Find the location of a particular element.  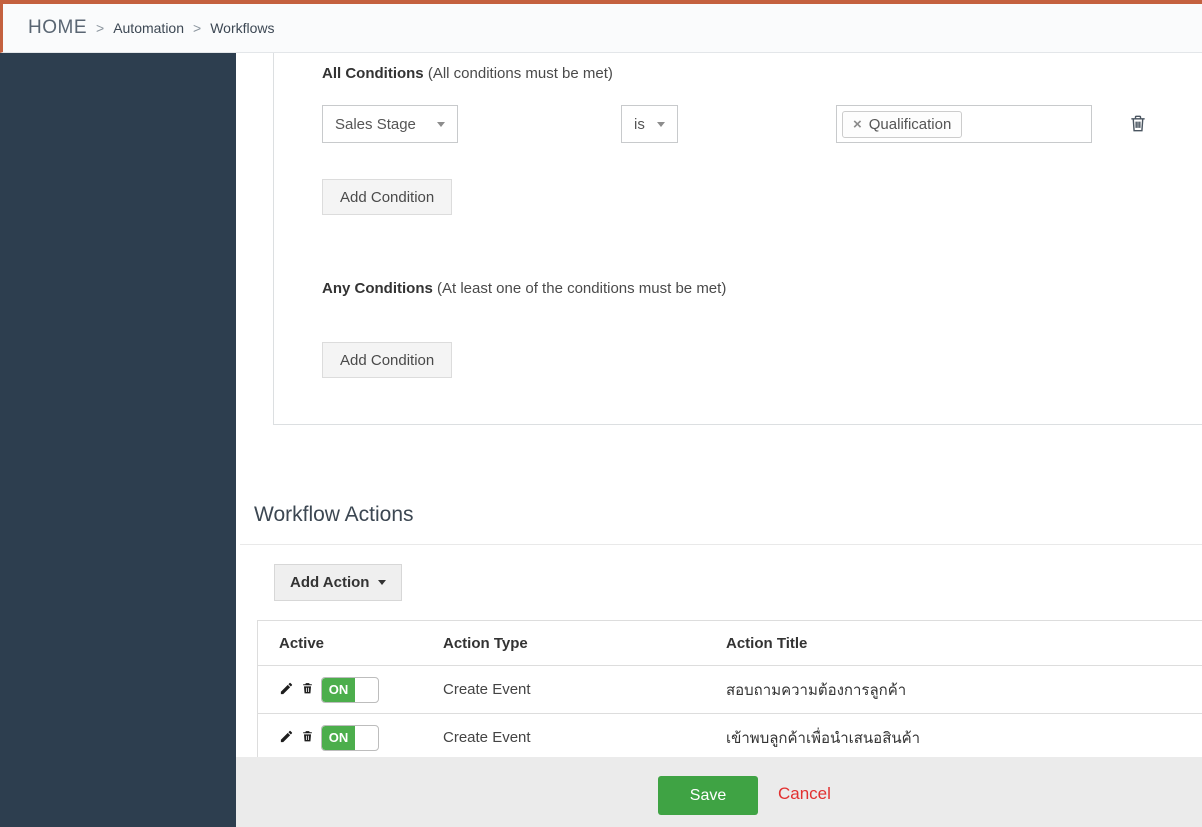

cancel-link: Cancel is located at coordinates (804, 794).